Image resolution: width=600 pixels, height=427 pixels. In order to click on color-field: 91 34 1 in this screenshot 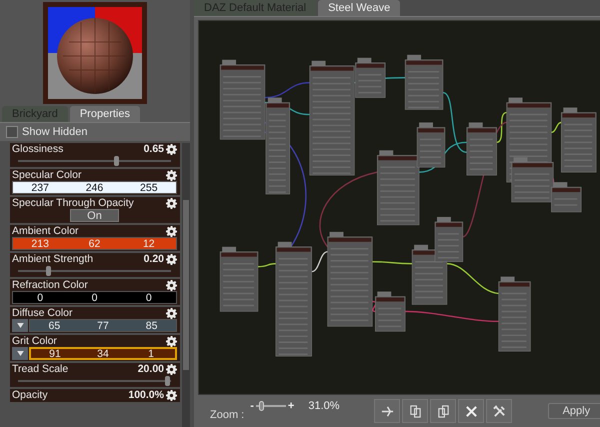, I will do `click(103, 353)`.